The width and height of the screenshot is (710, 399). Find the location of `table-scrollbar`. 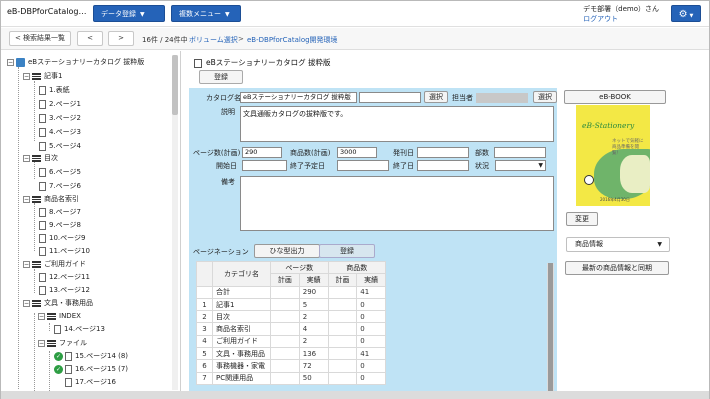

table-scrollbar is located at coordinates (550, 327).